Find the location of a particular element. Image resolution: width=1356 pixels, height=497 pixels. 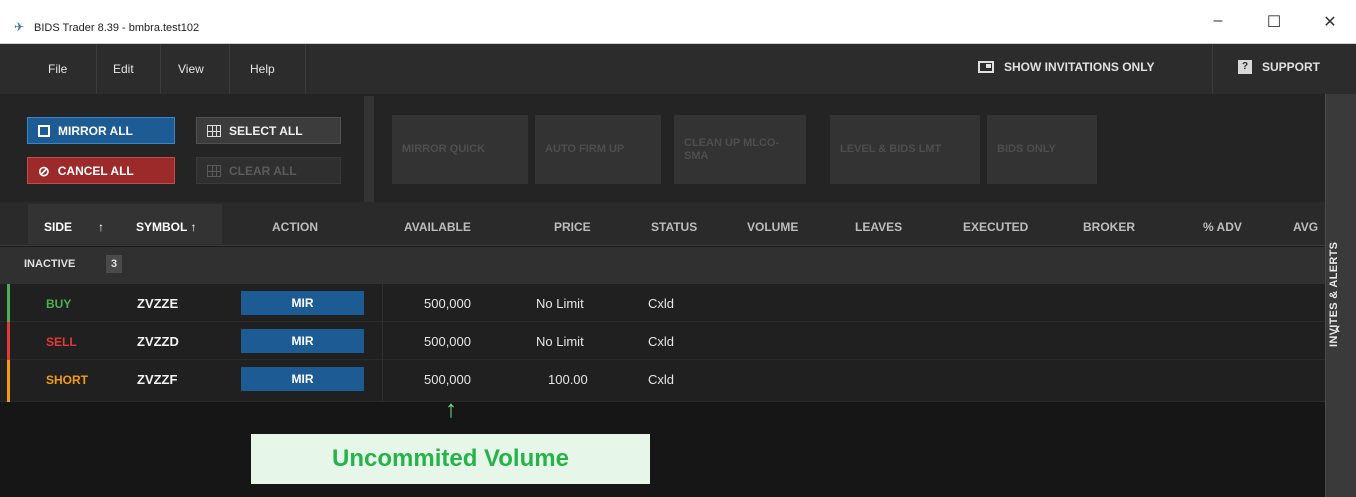

column-symbol: SYMBOL ↑ is located at coordinates (166, 227).